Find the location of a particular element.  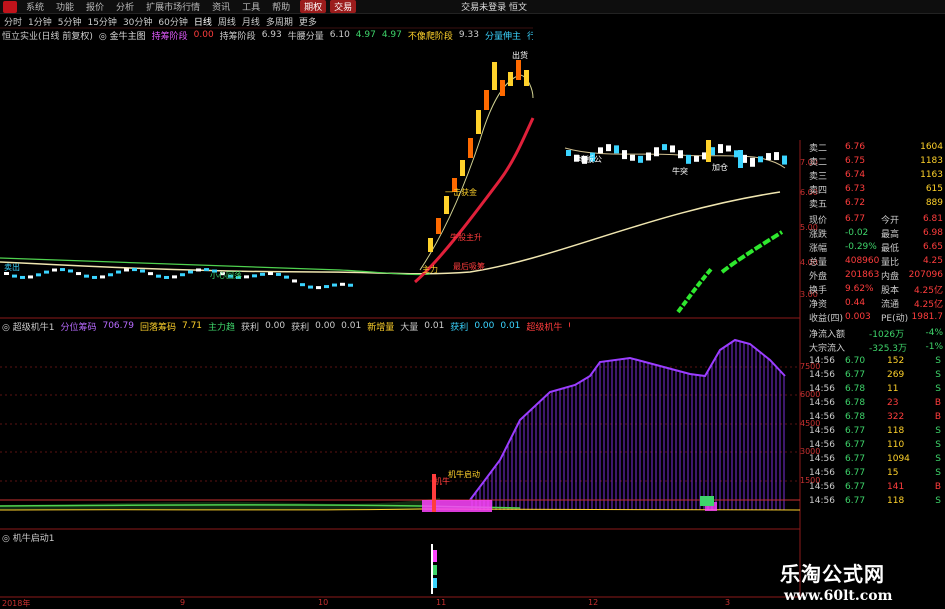

ask-volume: 1604 is located at coordinates (931, 147).